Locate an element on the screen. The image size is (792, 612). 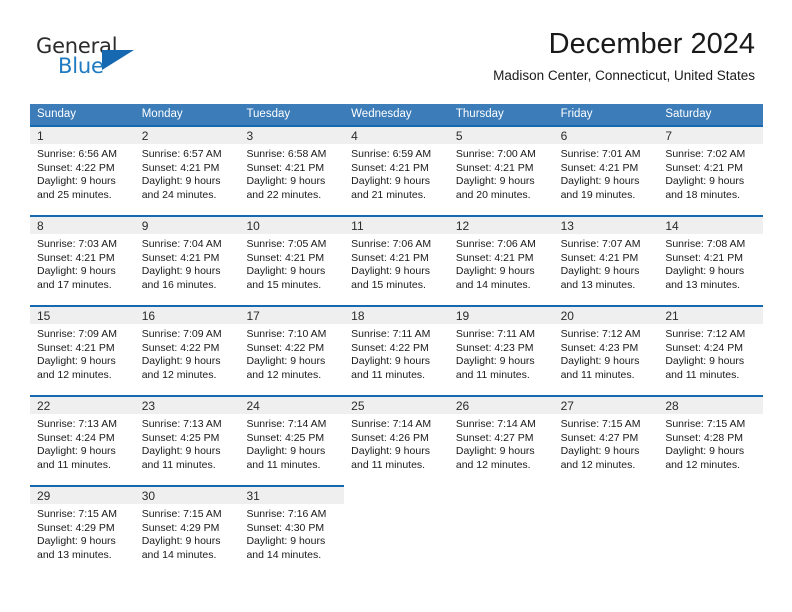
day-number-band: 4 is located at coordinates (396, 134).